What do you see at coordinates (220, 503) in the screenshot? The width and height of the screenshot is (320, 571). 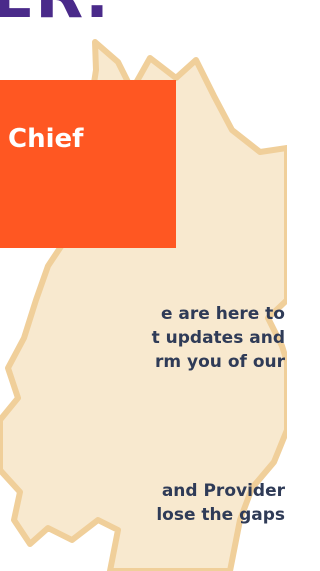 I see `provider-paragraph: and Provider lose the gaps` at bounding box center [220, 503].